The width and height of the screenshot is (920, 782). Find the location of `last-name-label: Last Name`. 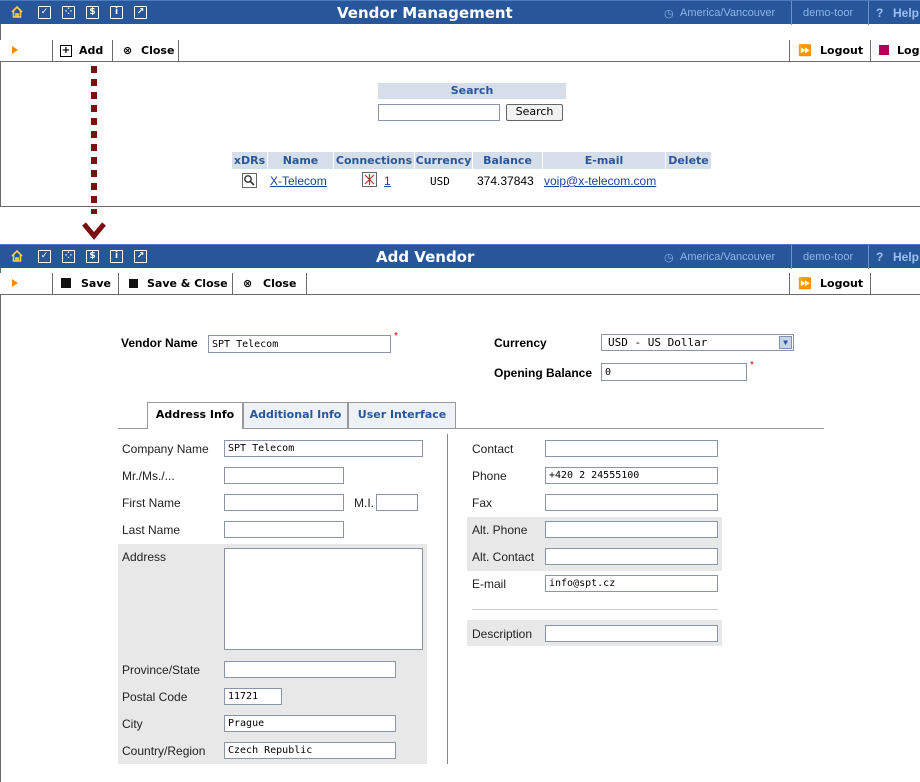

last-name-label: Last Name is located at coordinates (151, 530).